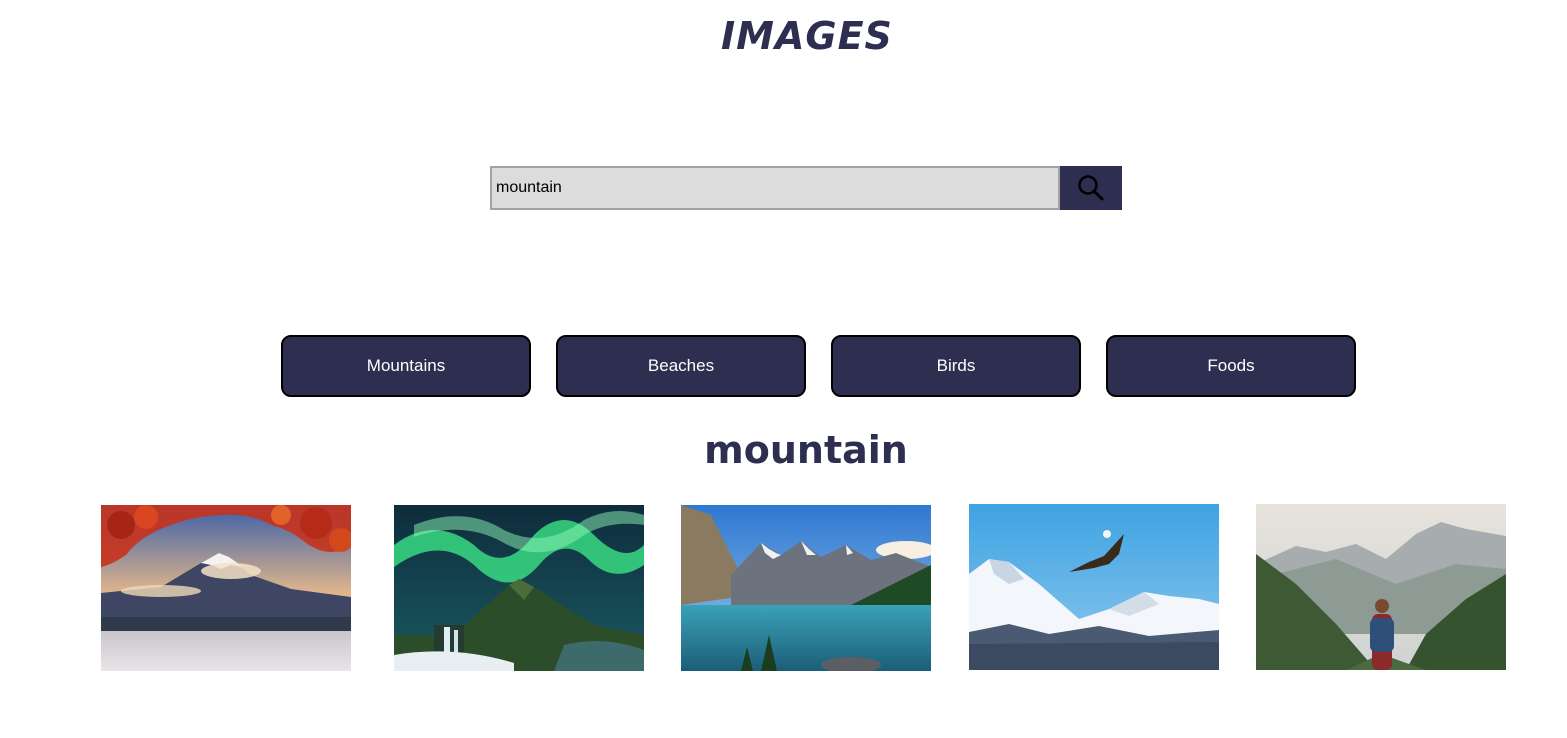 This screenshot has height=738, width=1567. I want to click on category-button-birds: Birds, so click(956, 366).